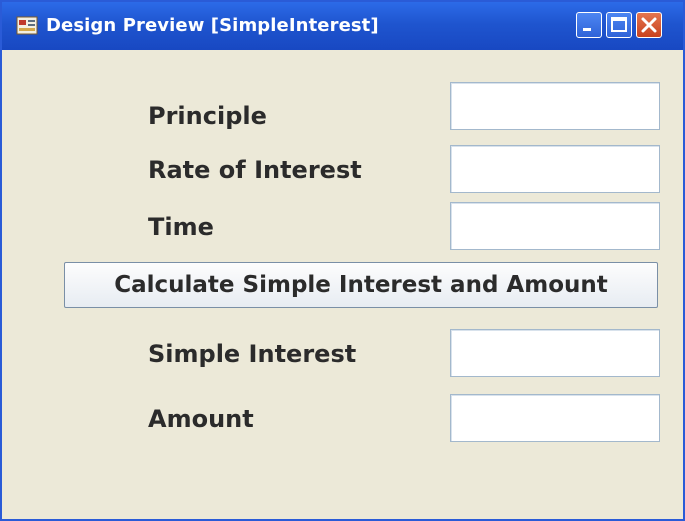  What do you see at coordinates (255, 170) in the screenshot?
I see `rate-of-interest-label: Rate of Interest` at bounding box center [255, 170].